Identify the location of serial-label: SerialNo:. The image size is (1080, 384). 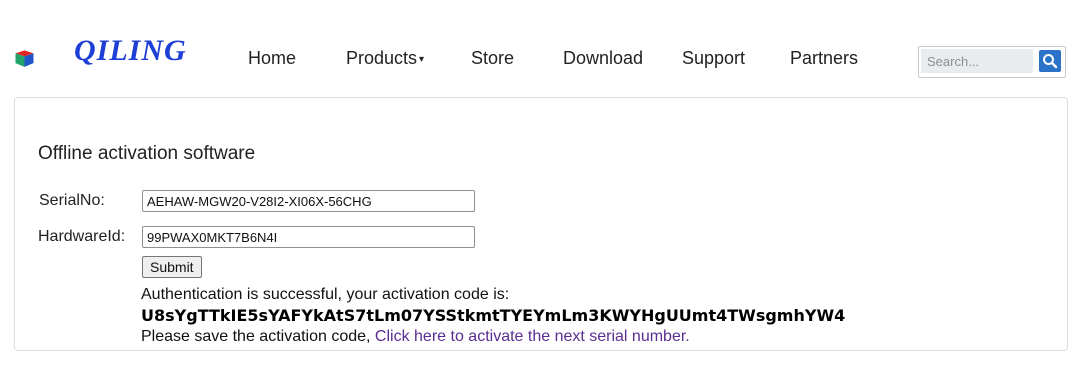
(72, 200).